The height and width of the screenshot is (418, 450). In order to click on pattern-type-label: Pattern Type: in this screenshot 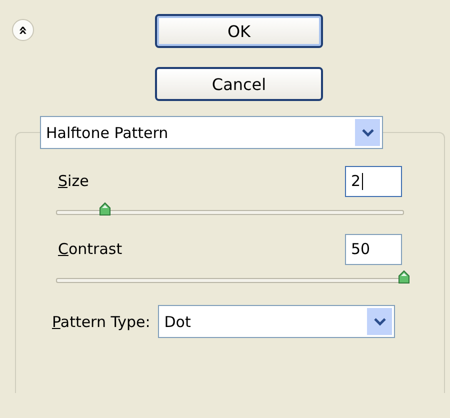, I will do `click(101, 321)`.